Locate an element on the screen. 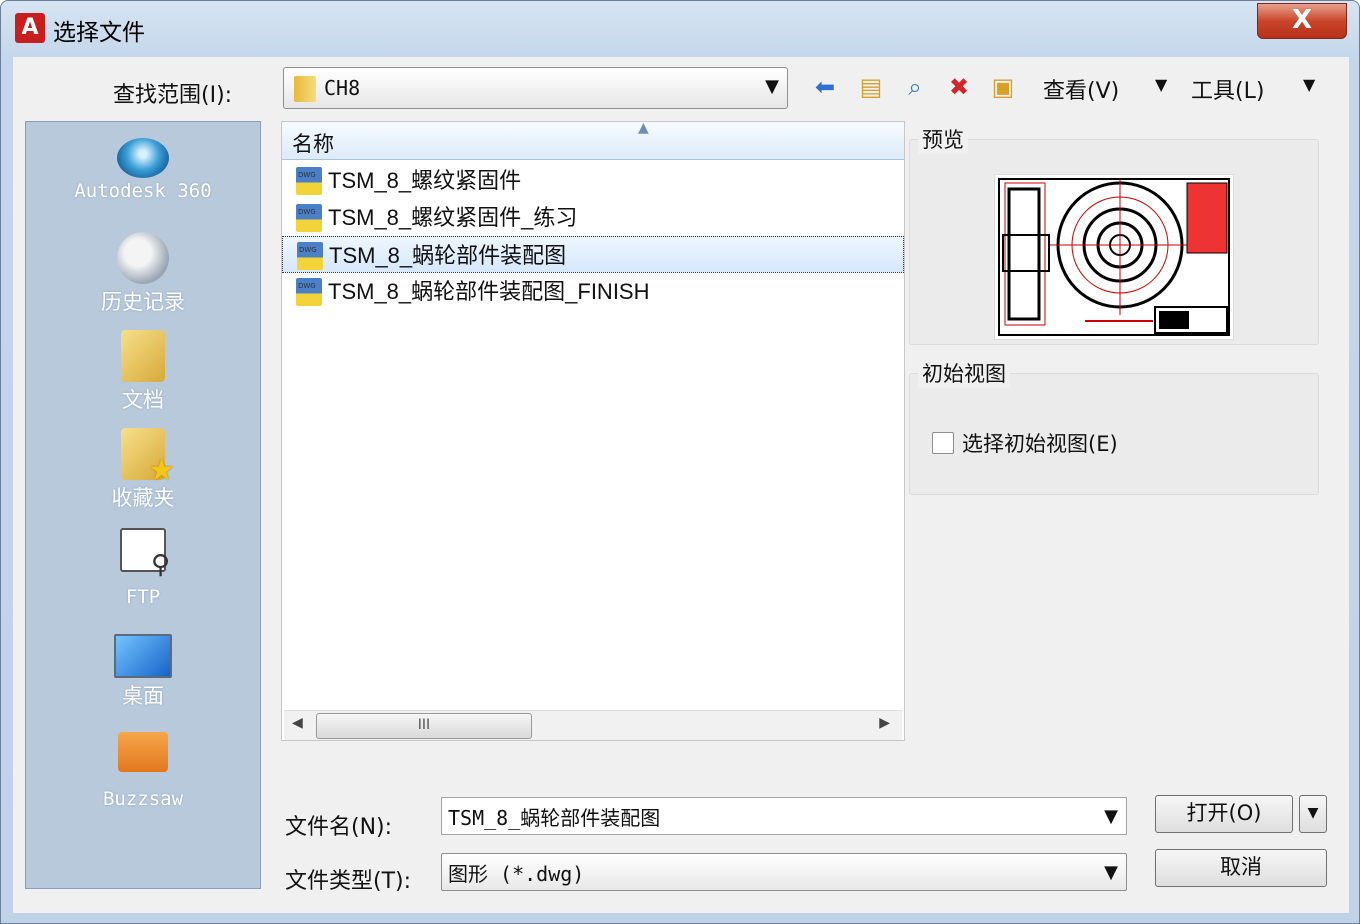  place-label: 历史记录 is located at coordinates (143, 302).